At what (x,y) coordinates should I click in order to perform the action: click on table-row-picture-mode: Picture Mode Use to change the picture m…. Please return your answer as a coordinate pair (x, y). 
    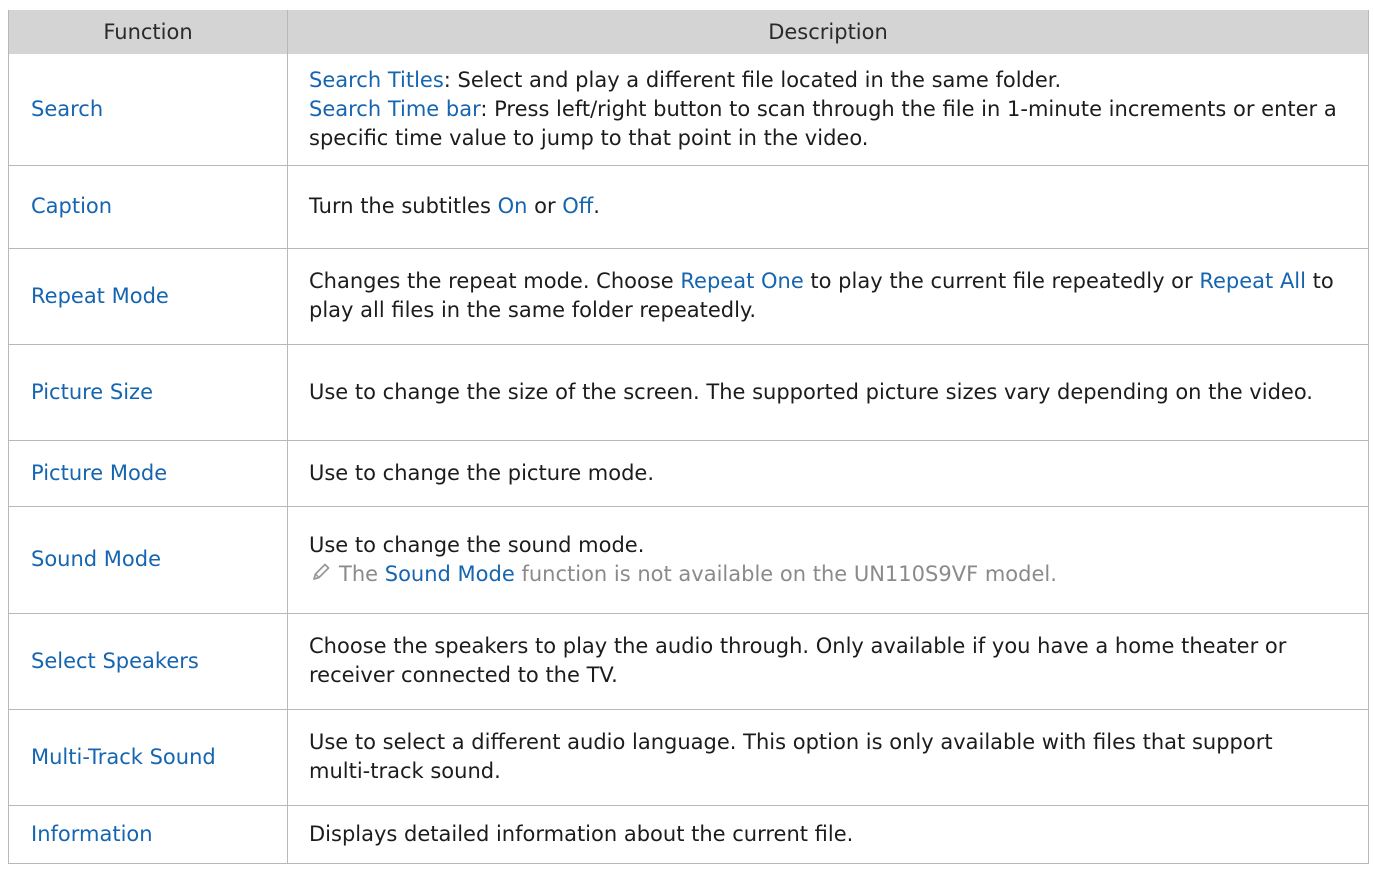
    Looking at the image, I should click on (688, 473).